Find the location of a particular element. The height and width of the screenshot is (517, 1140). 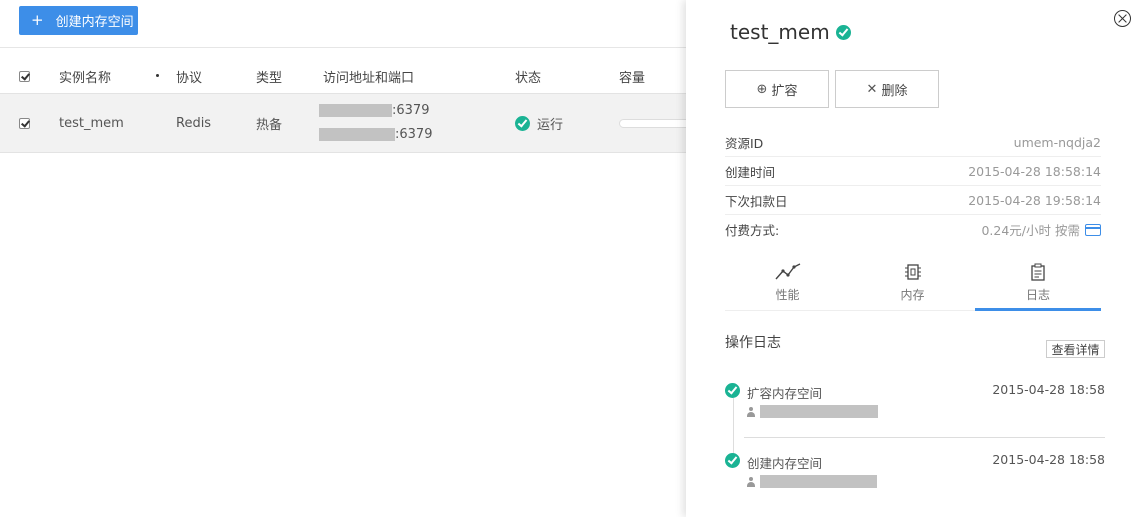

detail-tabs: 性能 内存 日志 is located at coordinates (913, 284).